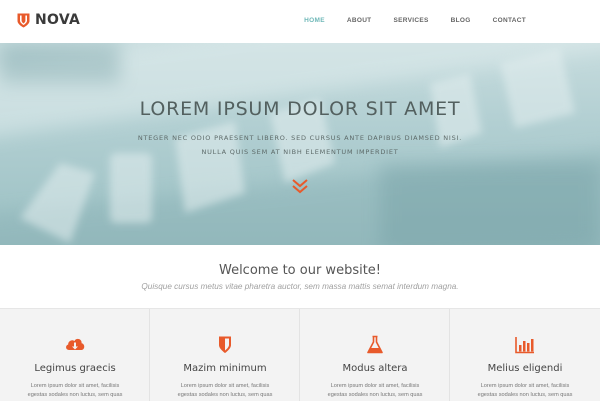  What do you see at coordinates (314, 20) in the screenshot?
I see `nav-item-home: HOME` at bounding box center [314, 20].